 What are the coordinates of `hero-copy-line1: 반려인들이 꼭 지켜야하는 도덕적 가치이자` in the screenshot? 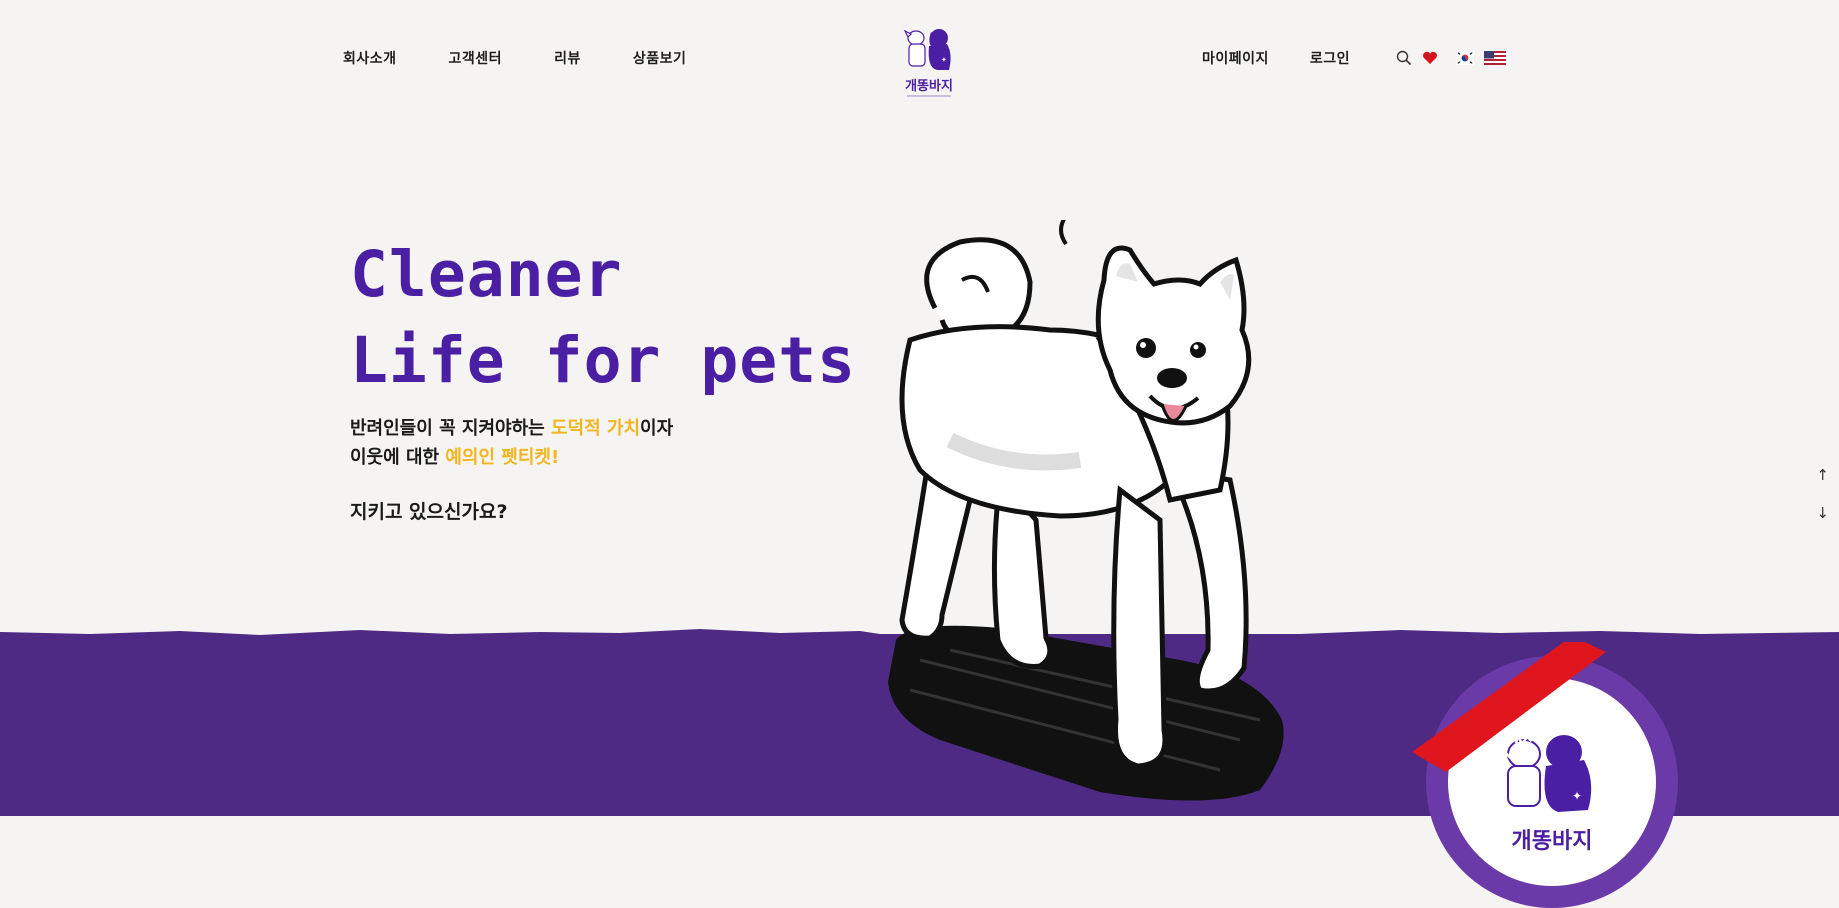 It's located at (511, 428).